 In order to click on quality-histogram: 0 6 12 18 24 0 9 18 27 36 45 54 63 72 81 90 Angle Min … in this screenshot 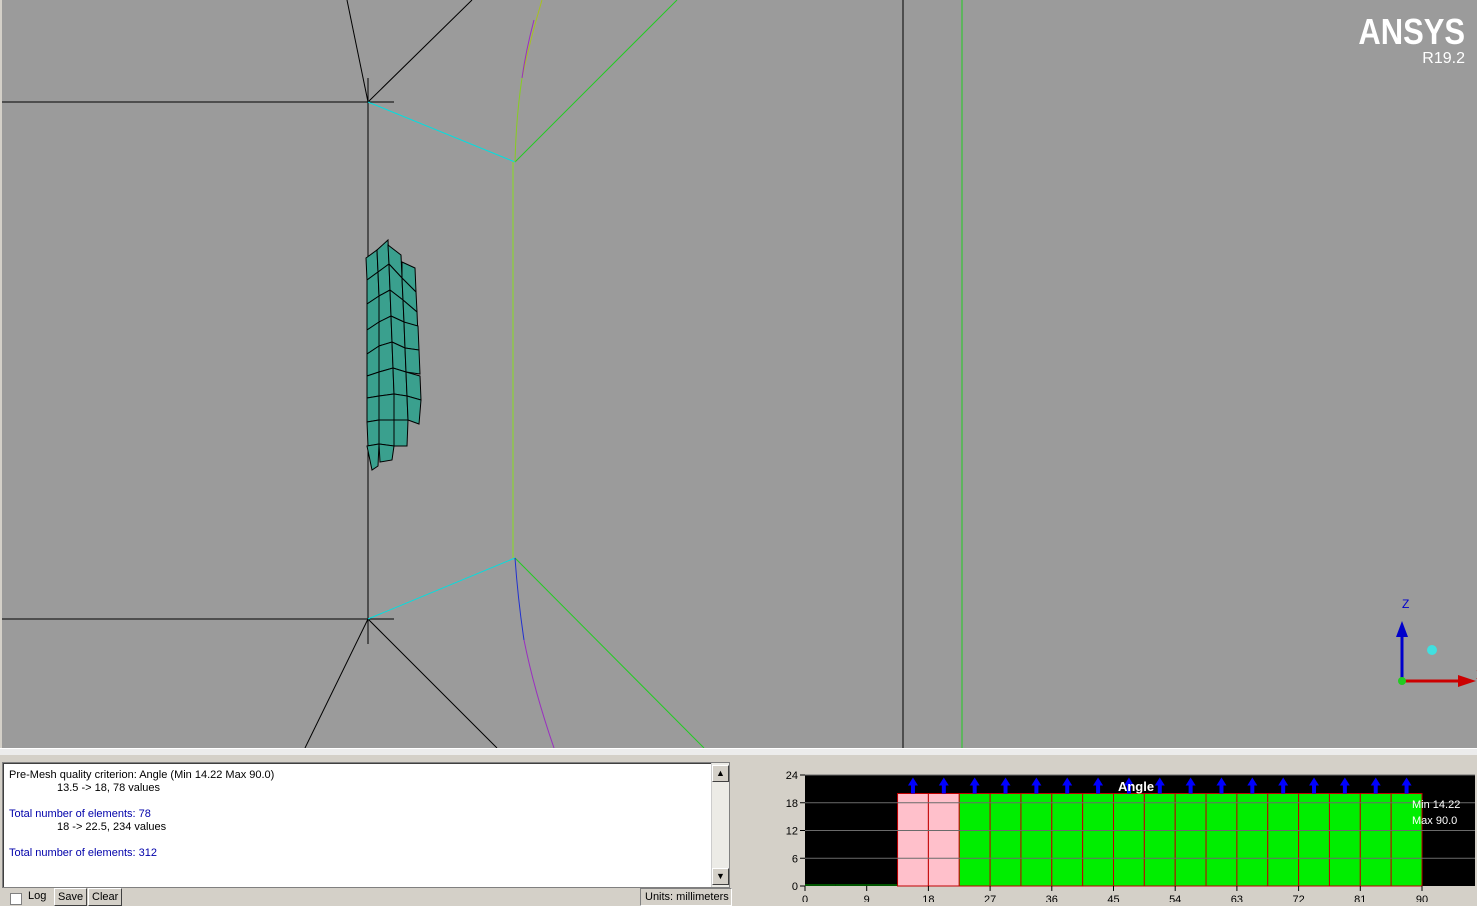, I will do `click(1123, 834)`.